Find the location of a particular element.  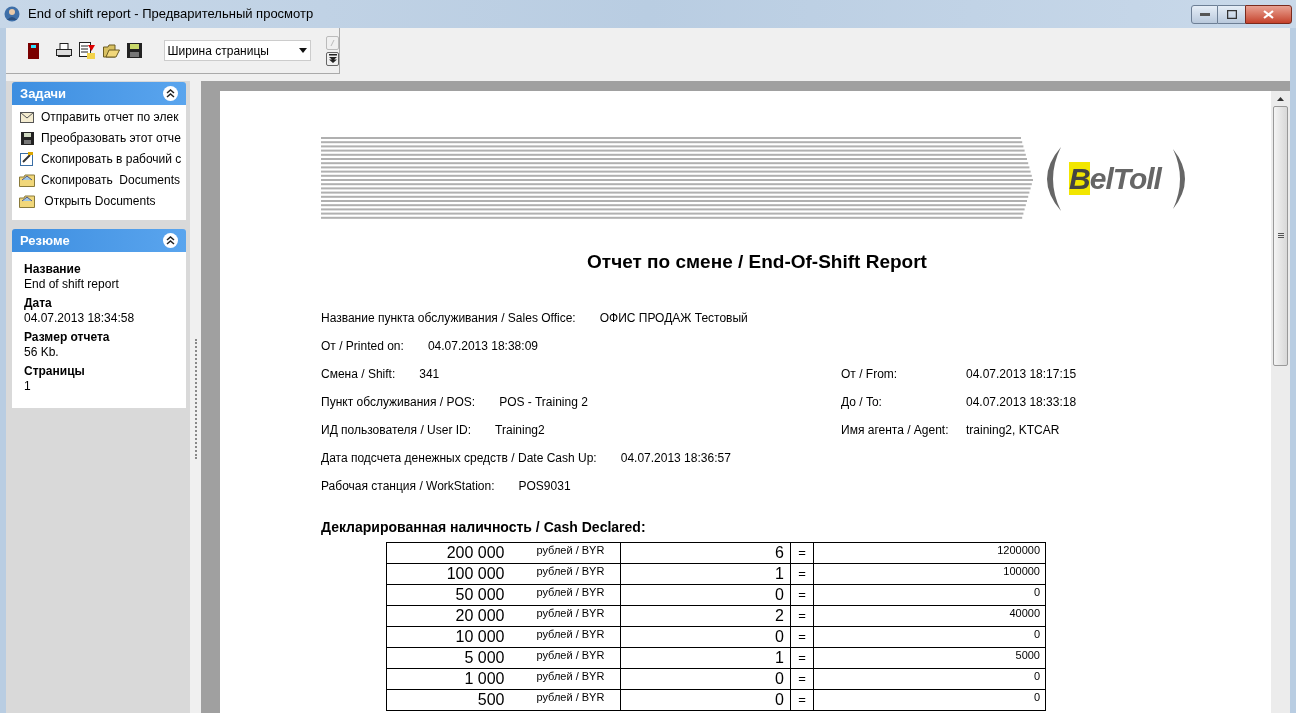

door-icon is located at coordinates (33, 50).